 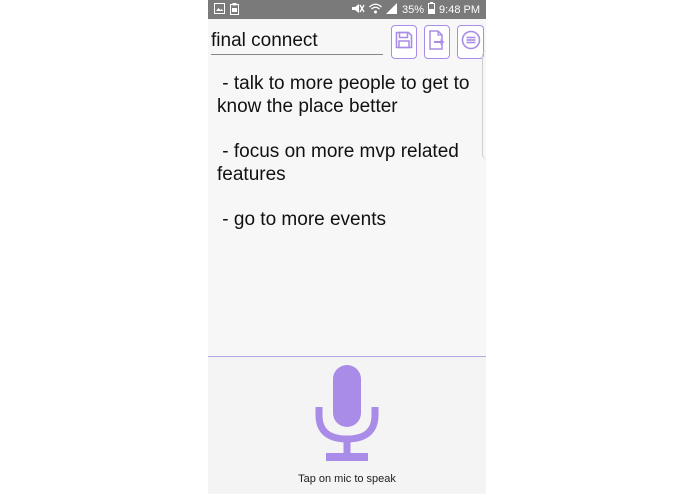 What do you see at coordinates (347, 414) in the screenshot?
I see `mic-button` at bounding box center [347, 414].